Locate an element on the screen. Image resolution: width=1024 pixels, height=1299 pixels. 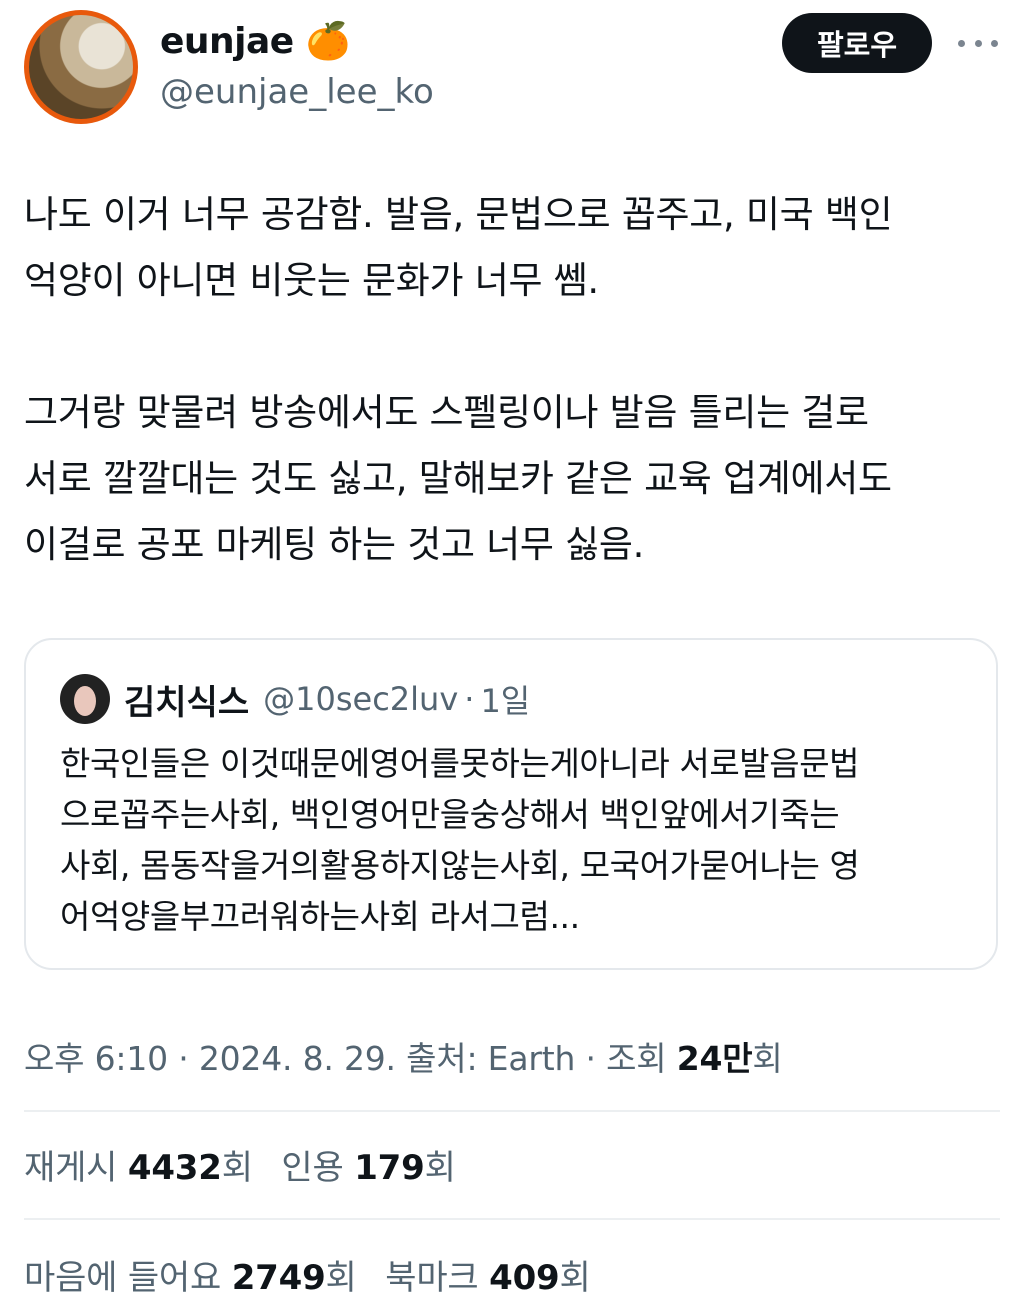
tweet-header: eunjae 🍊 @eunjae_lee_ko 팔로우 is located at coordinates (512, 70).